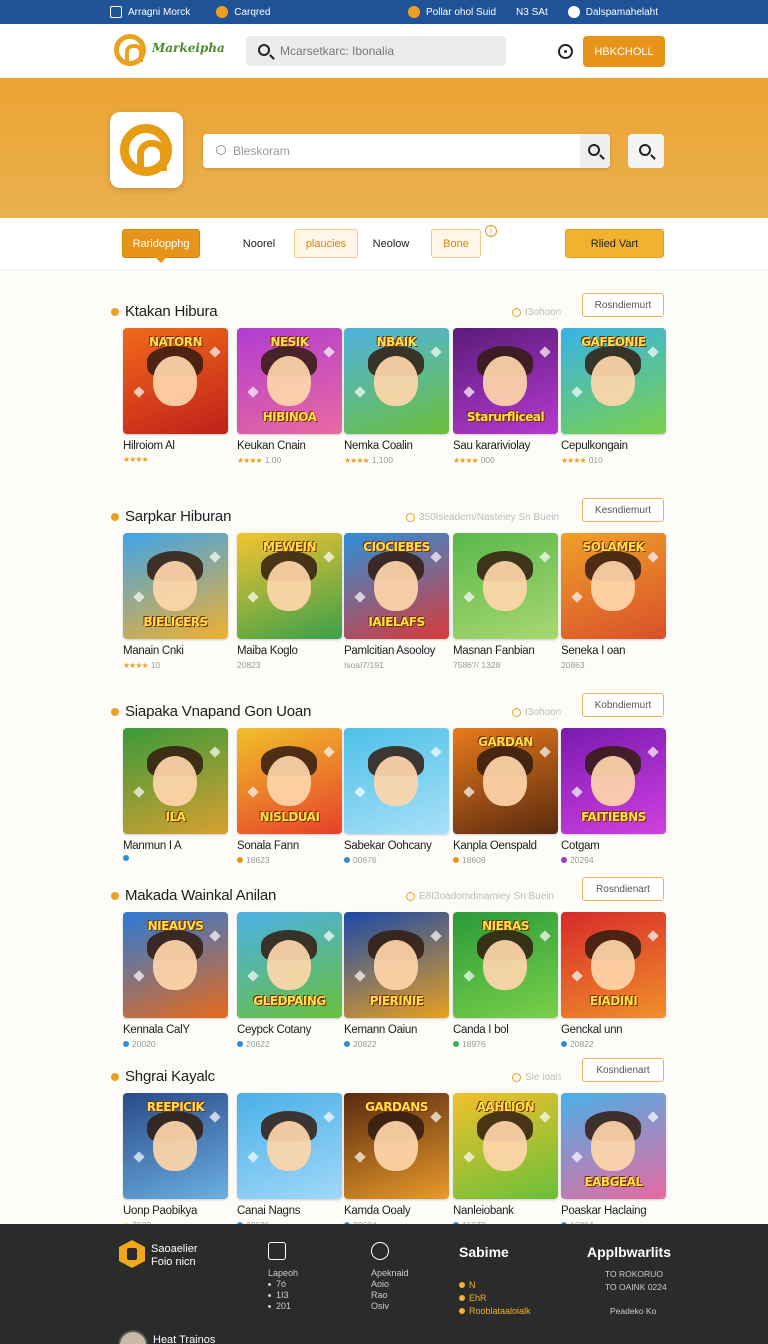 Image resolution: width=768 pixels, height=1344 pixels. I want to click on game-title: Kanpla Oenspald, so click(505, 846).